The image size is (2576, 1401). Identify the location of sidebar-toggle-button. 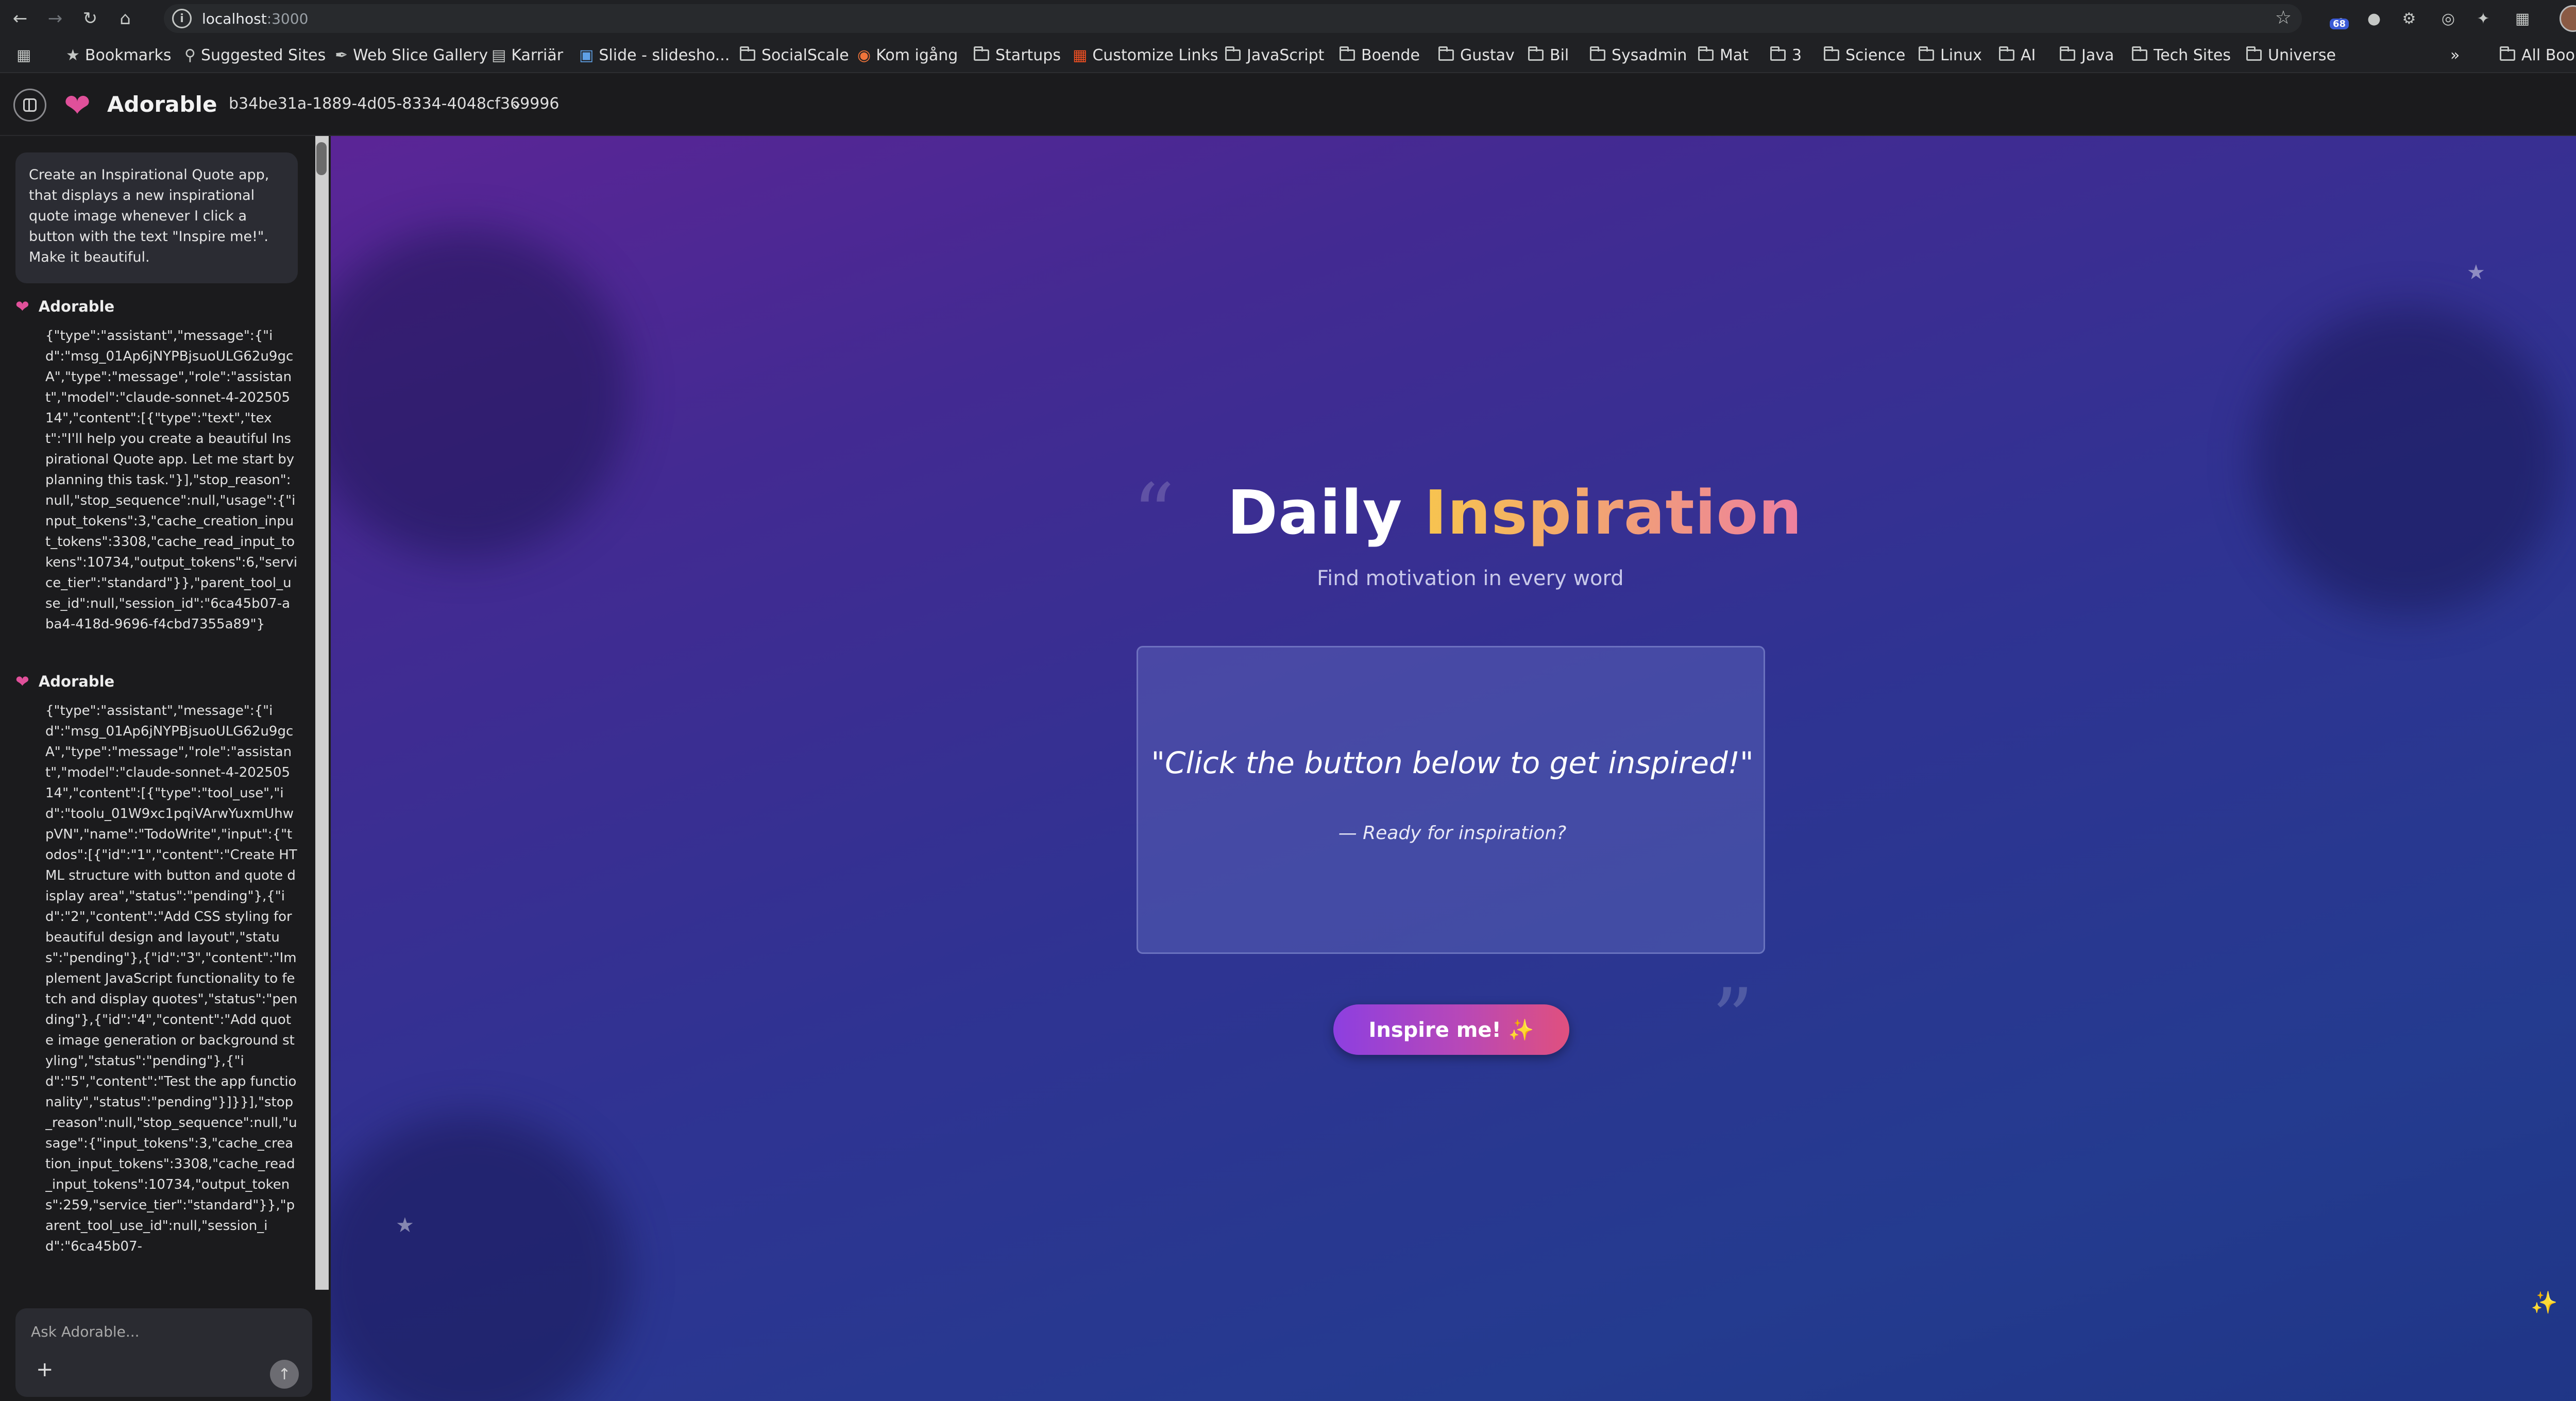
(29, 105).